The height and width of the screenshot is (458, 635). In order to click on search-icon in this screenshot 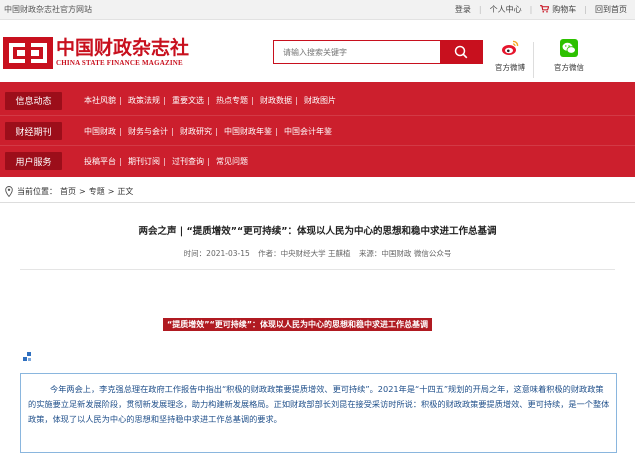, I will do `click(461, 52)`.